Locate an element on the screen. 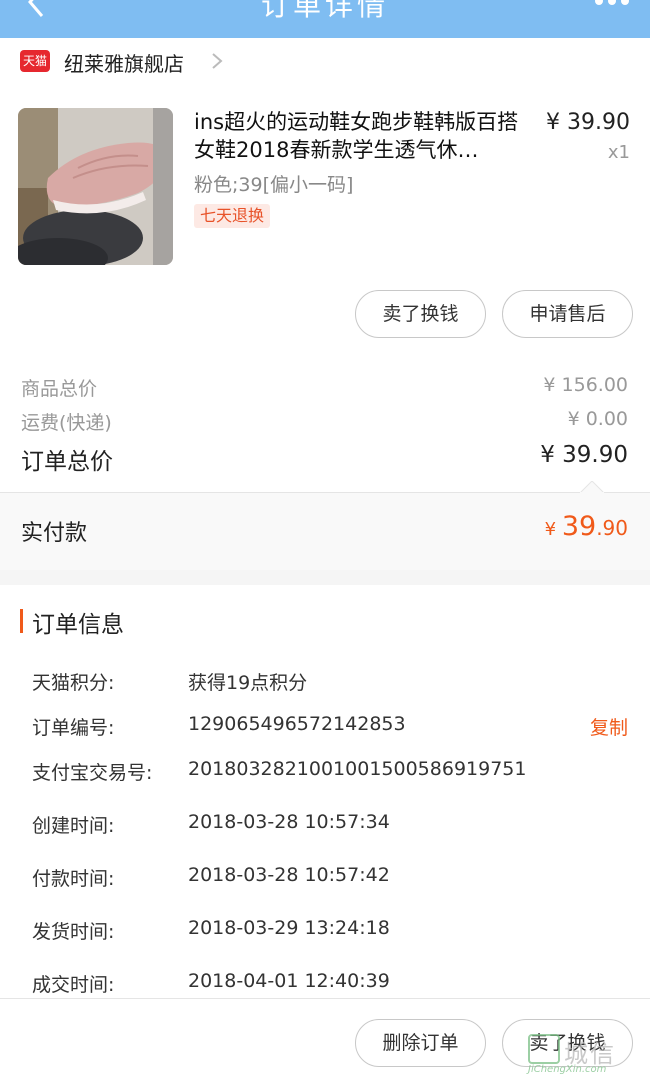 This screenshot has height=1084, width=650. after-sale-button: 申请售后 is located at coordinates (567, 314).